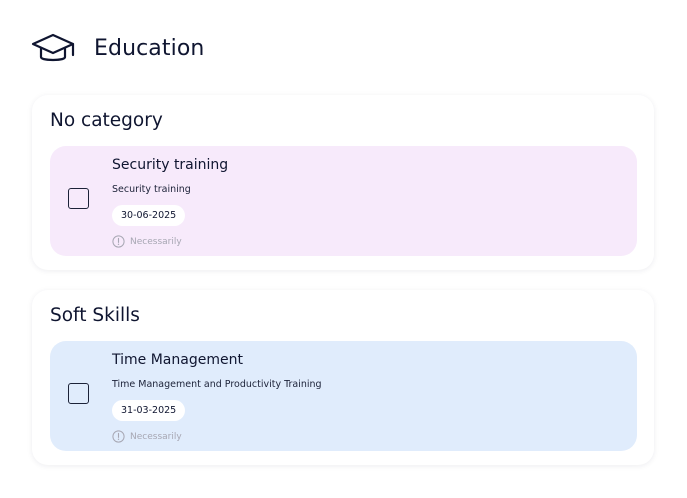 The image size is (687, 498). Describe the element at coordinates (149, 48) in the screenshot. I see `page-title: Education` at that location.